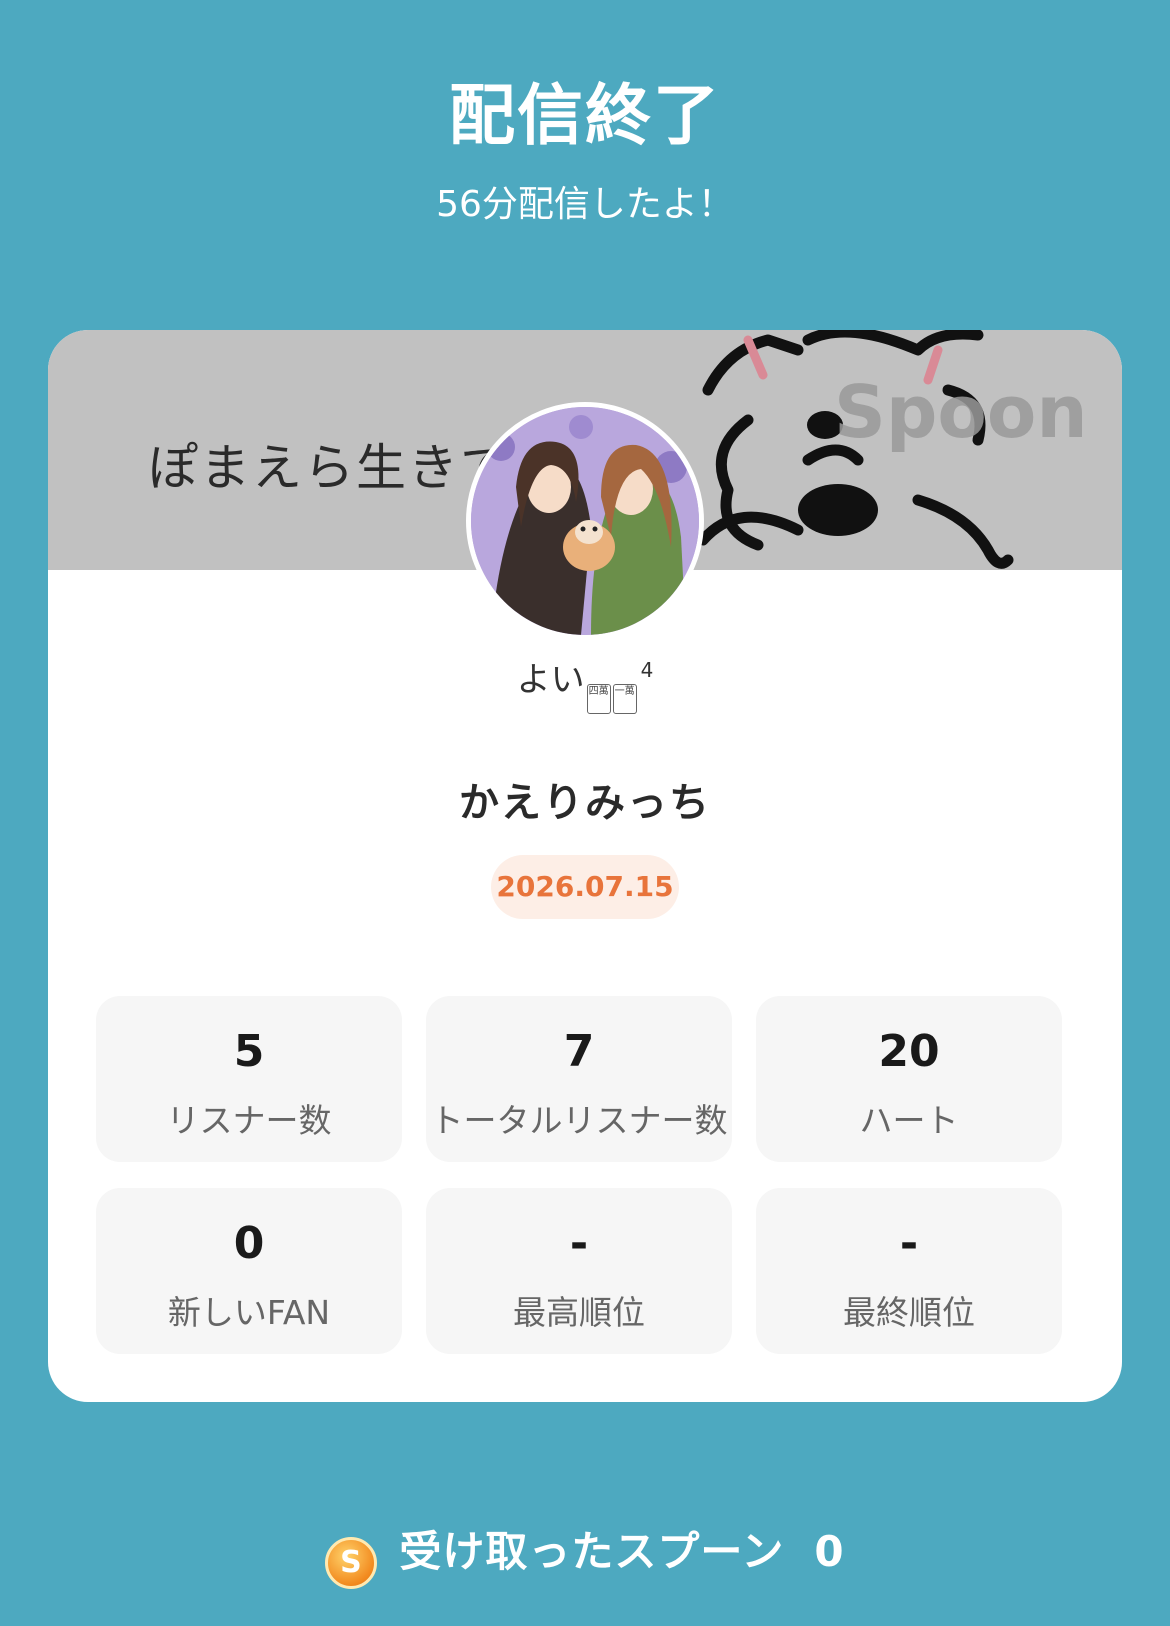  I want to click on stat-label: ハート, so click(909, 1120).